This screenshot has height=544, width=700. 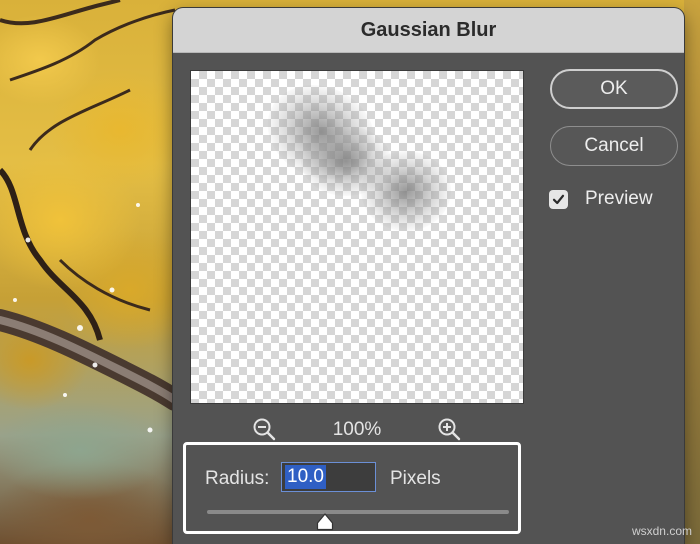 What do you see at coordinates (692, 272) in the screenshot?
I see `background-photo-edge` at bounding box center [692, 272].